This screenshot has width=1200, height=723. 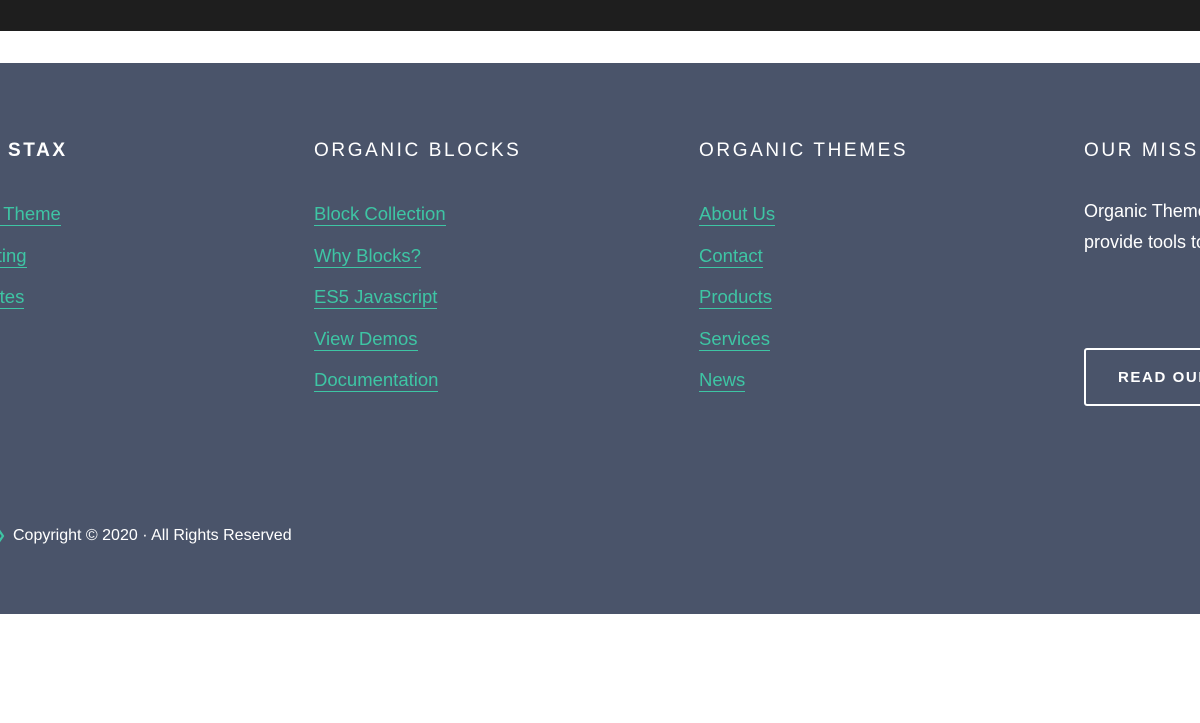 What do you see at coordinates (38, 150) in the screenshot?
I see `column-heading-stax: STAX` at bounding box center [38, 150].